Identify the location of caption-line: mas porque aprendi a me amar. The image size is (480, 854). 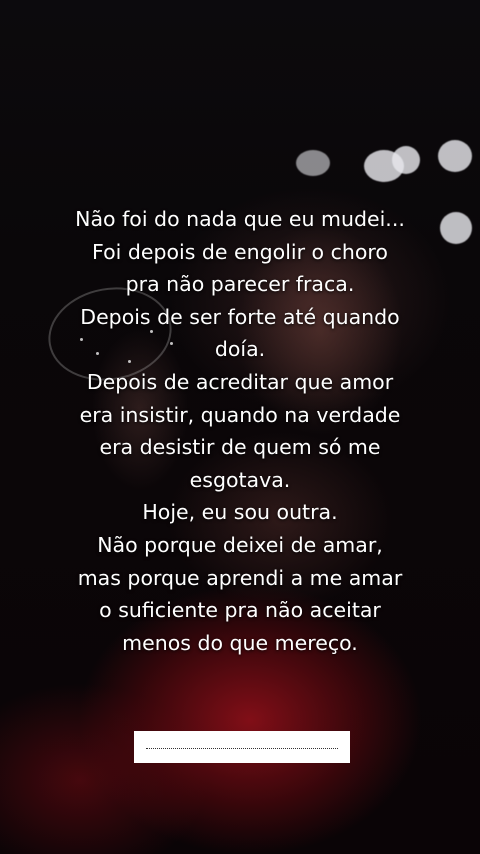
(240, 577).